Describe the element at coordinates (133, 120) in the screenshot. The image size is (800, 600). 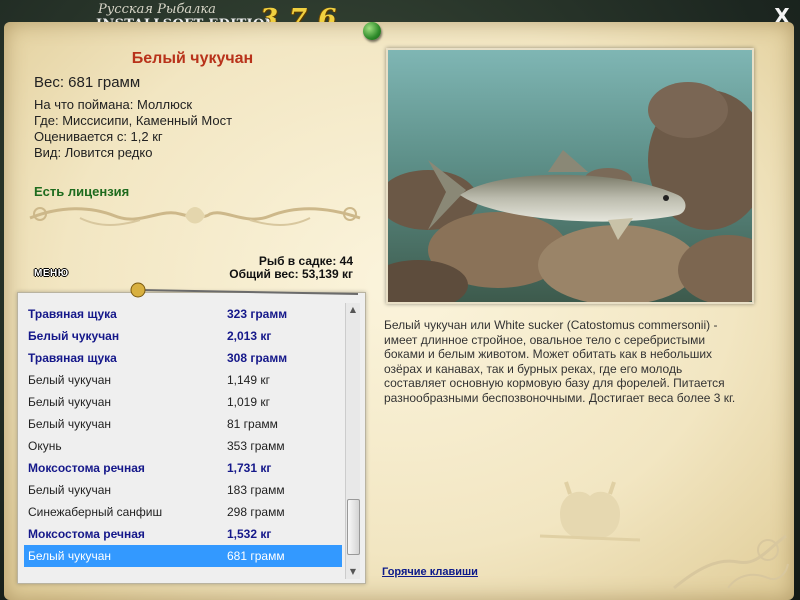
I see `catch-location: Где: Миссисипи, Каменный Мост` at that location.